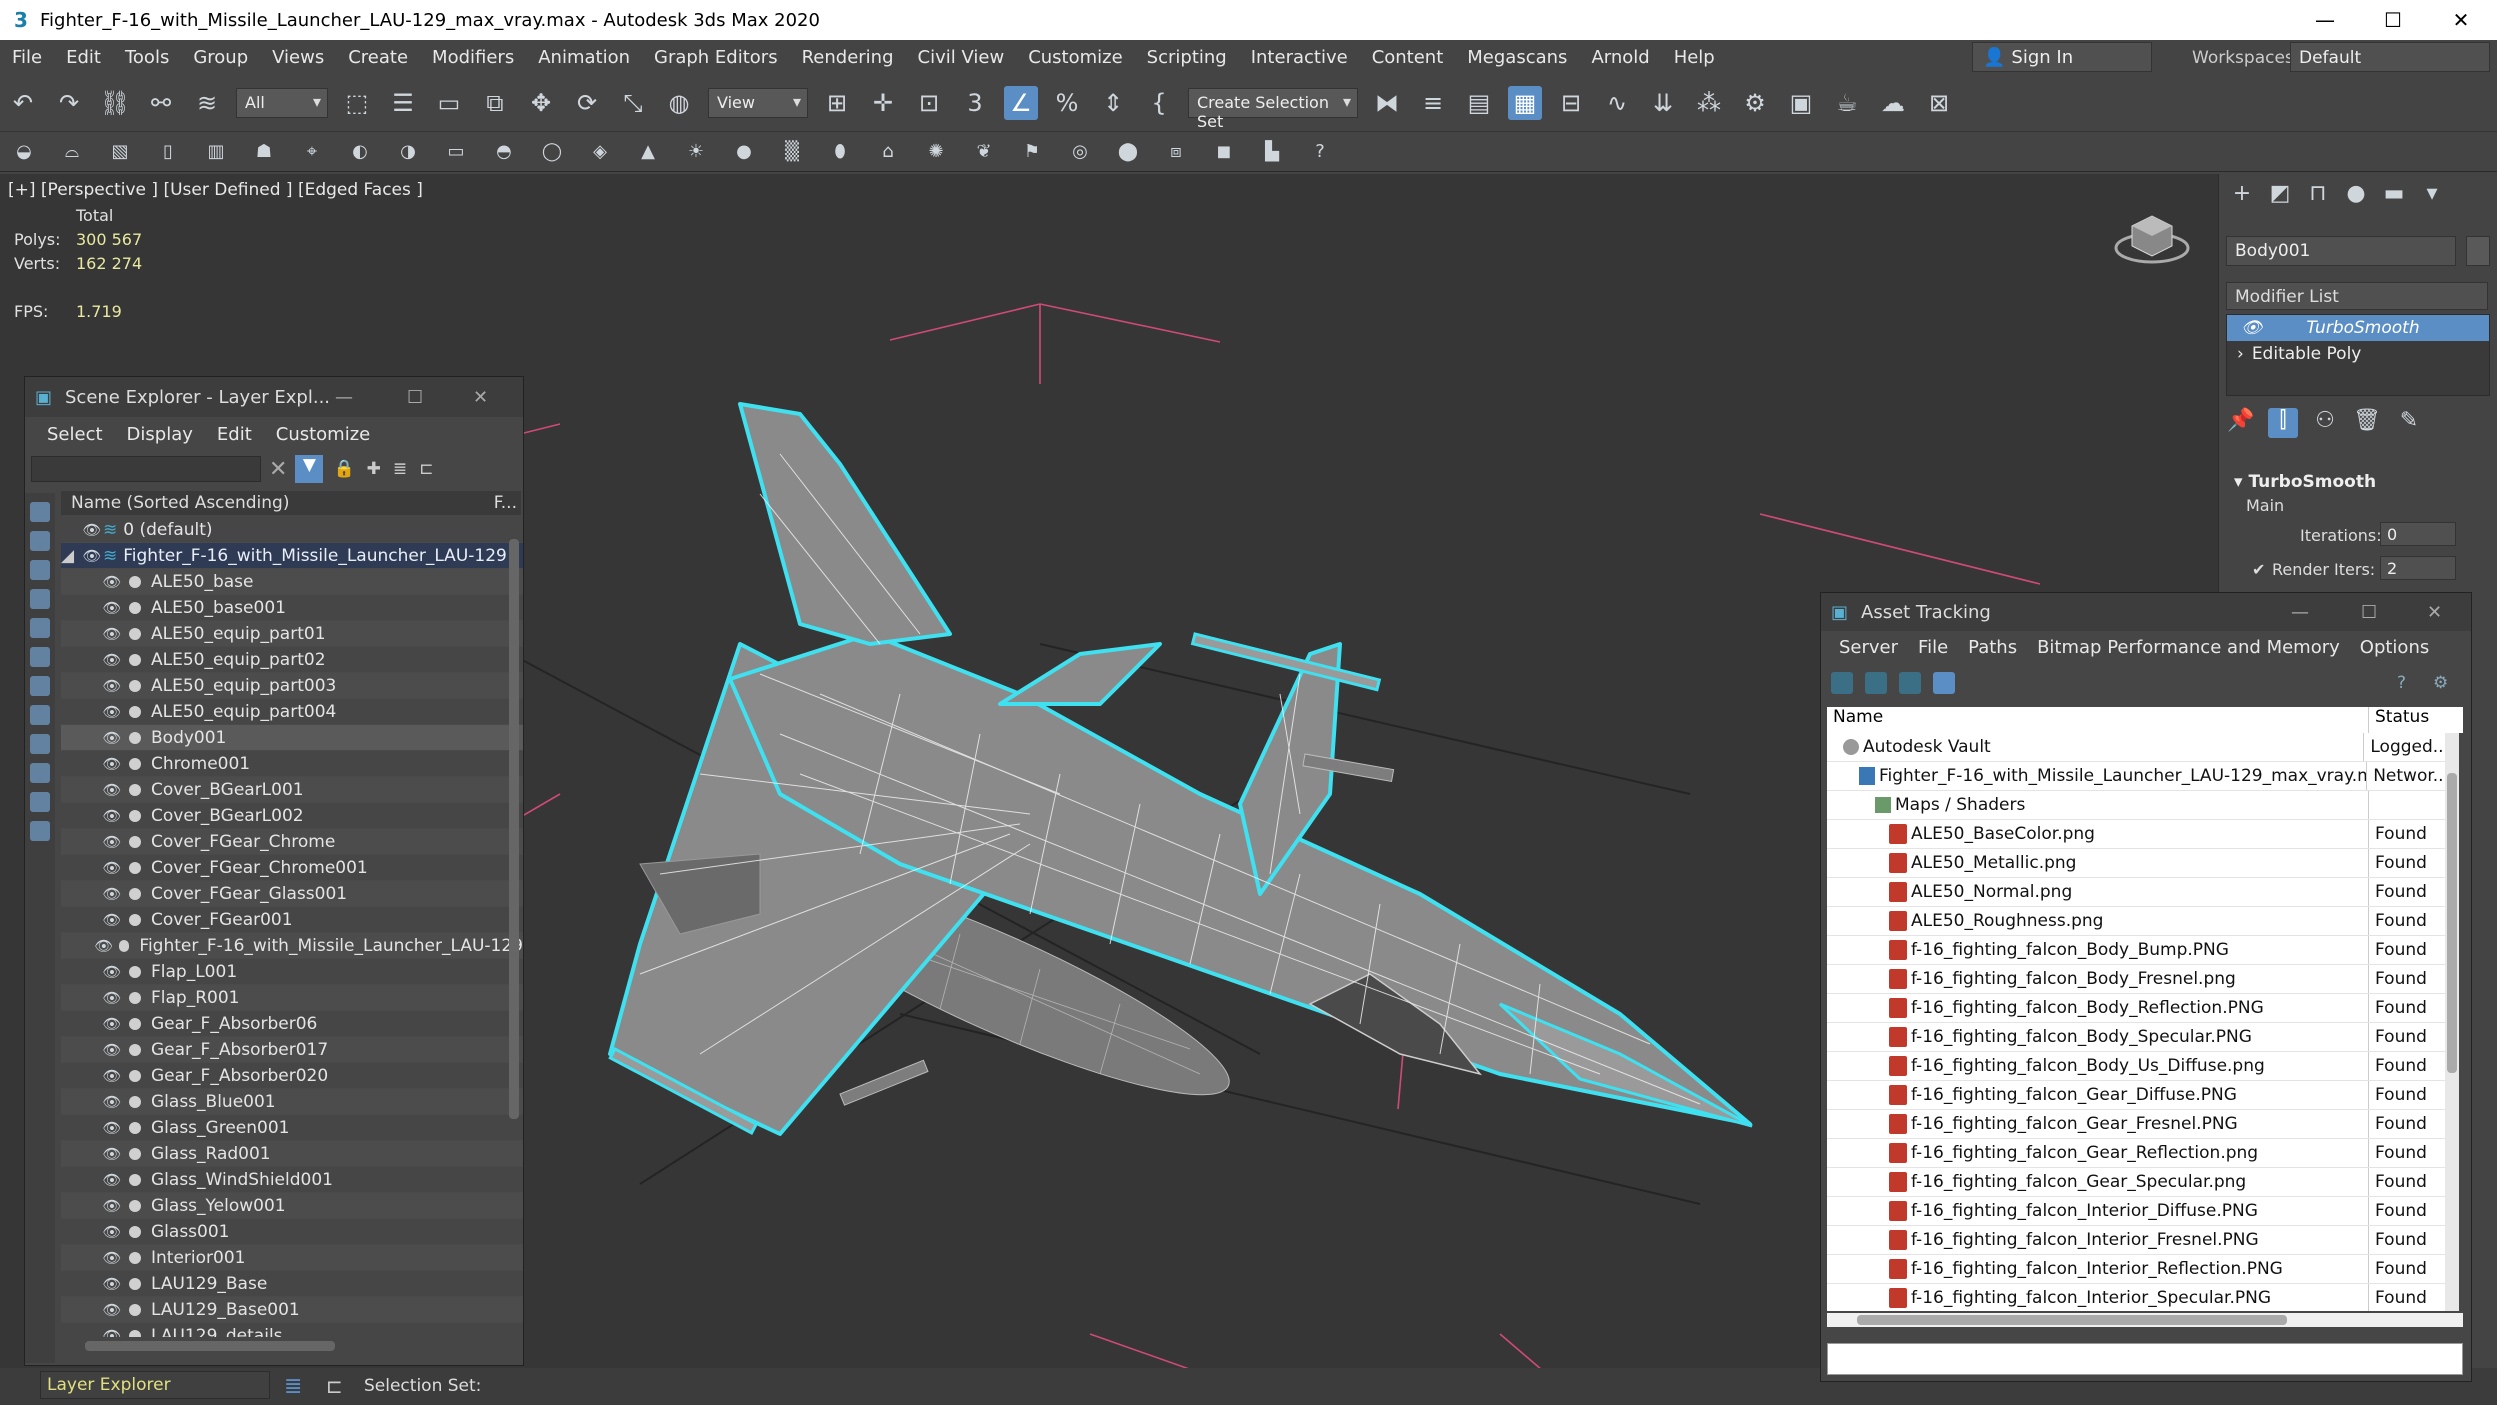 Image resolution: width=2497 pixels, height=1405 pixels. Describe the element at coordinates (473, 57) in the screenshot. I see `menu-modifiers: Modifiers` at that location.